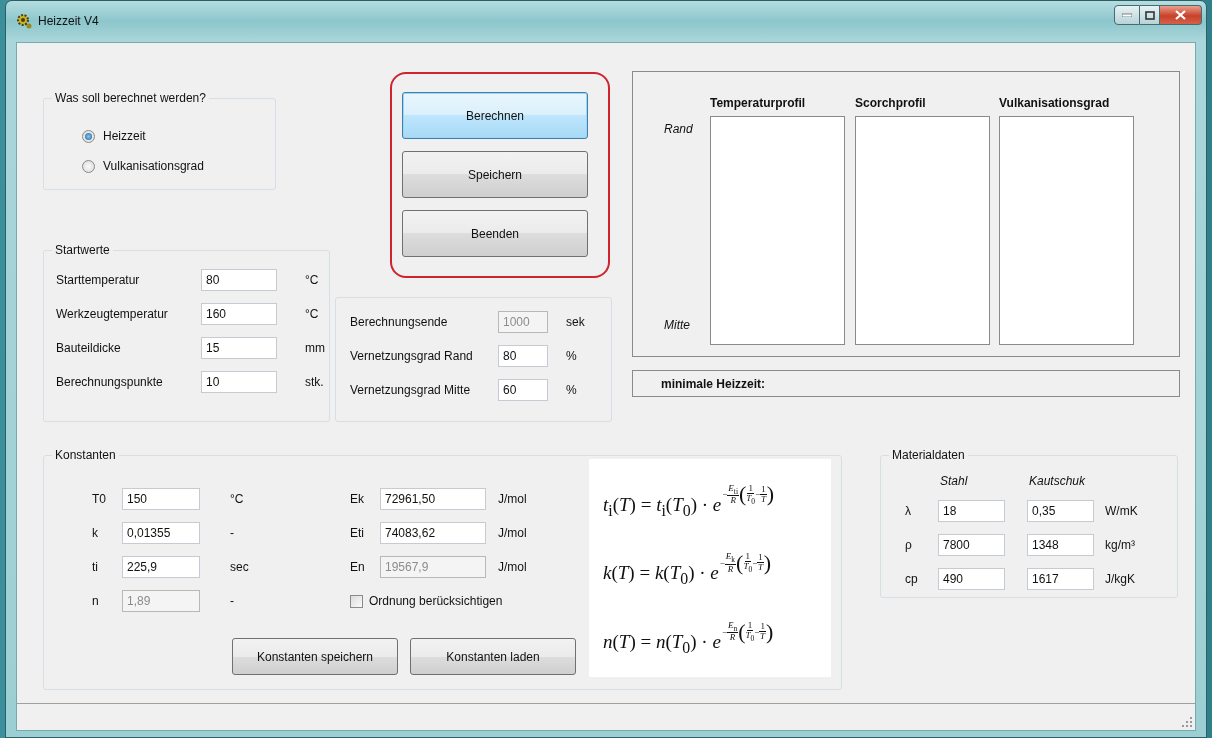 The height and width of the screenshot is (738, 1212). I want to click on unit-label: stk., so click(315, 382).